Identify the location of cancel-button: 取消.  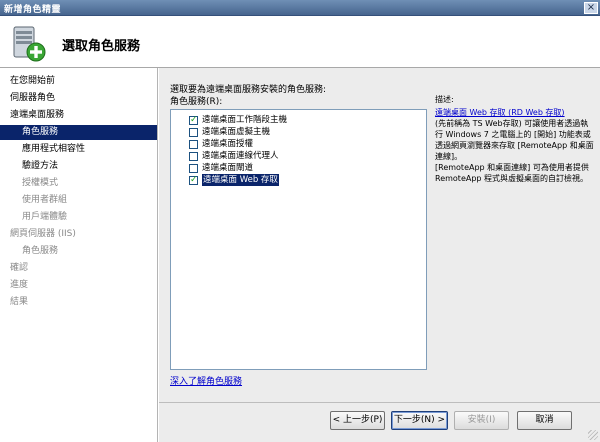
(544, 420).